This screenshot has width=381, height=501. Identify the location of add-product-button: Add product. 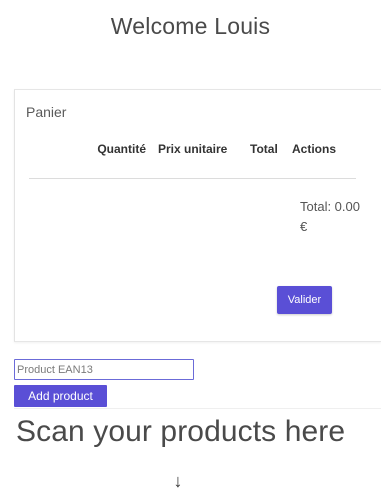
(60, 396).